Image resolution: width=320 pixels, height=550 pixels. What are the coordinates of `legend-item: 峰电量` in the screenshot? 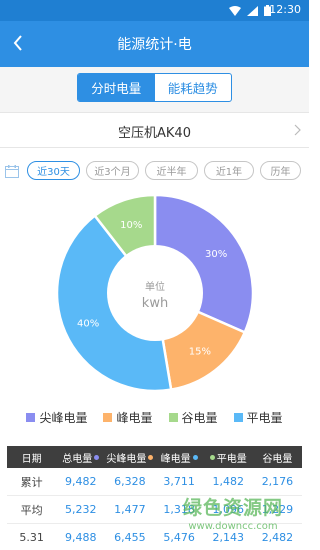 It's located at (128, 417).